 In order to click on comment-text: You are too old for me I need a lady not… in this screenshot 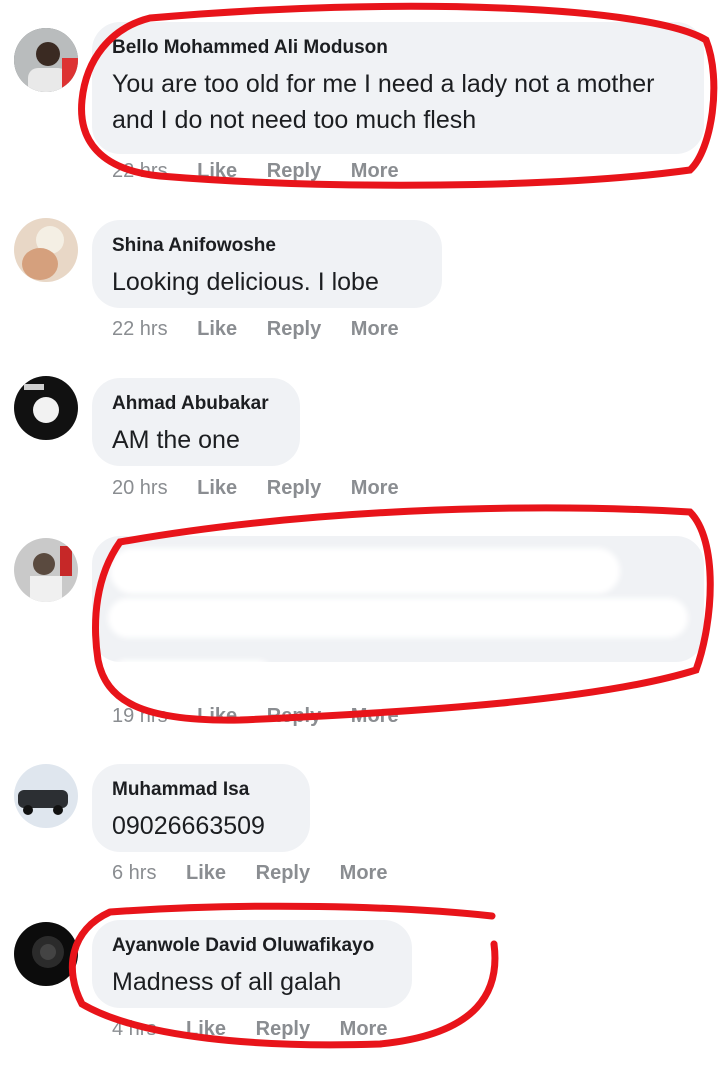, I will do `click(383, 102)`.